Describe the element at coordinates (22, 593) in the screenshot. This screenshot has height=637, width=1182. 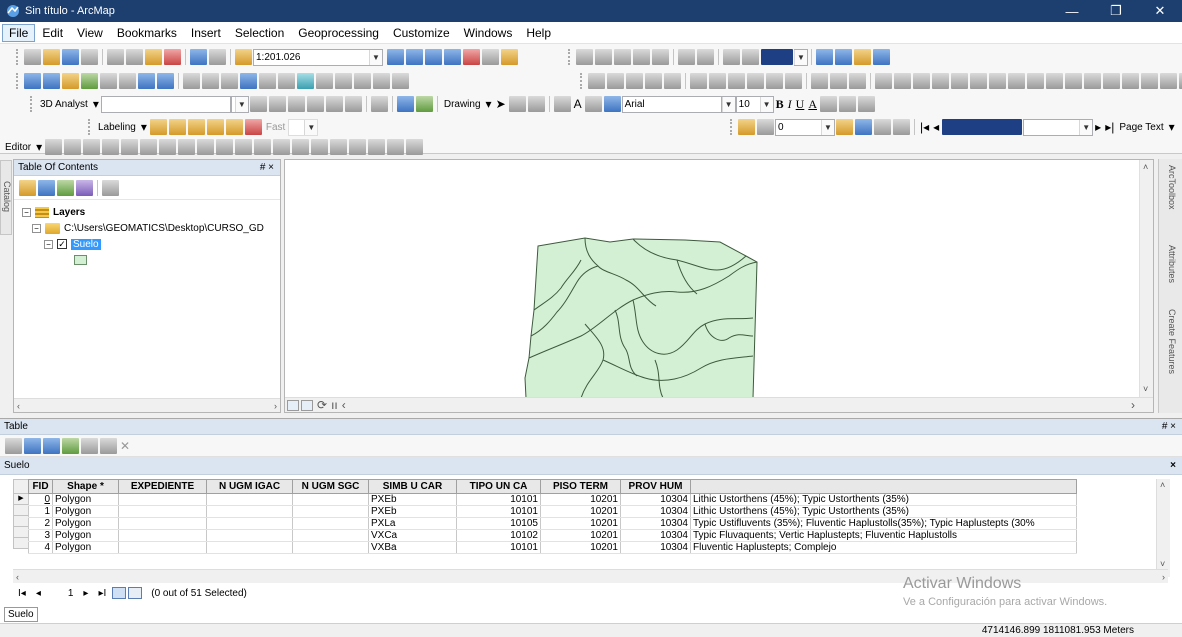
I see `first-record-button: I◂` at that location.